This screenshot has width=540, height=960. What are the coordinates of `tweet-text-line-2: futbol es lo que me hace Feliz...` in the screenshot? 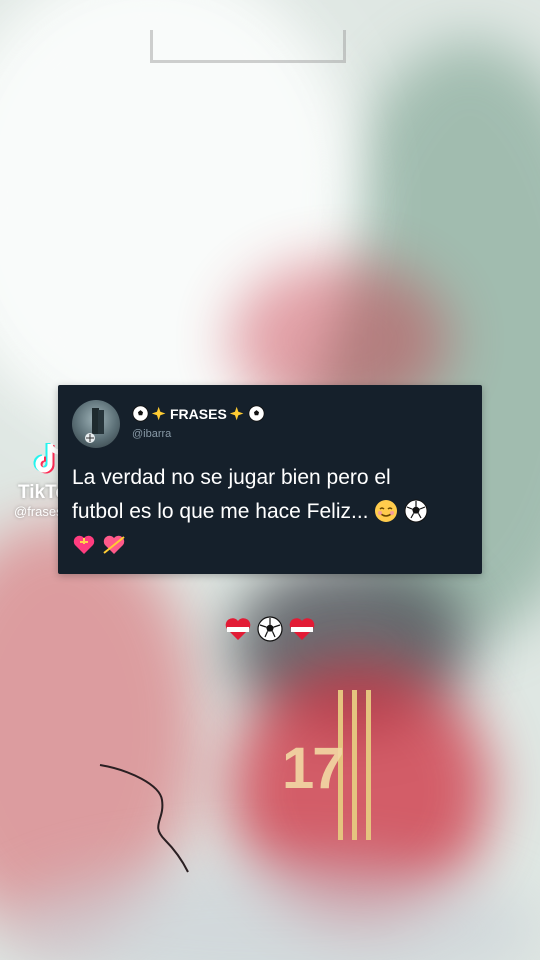 It's located at (274, 512).